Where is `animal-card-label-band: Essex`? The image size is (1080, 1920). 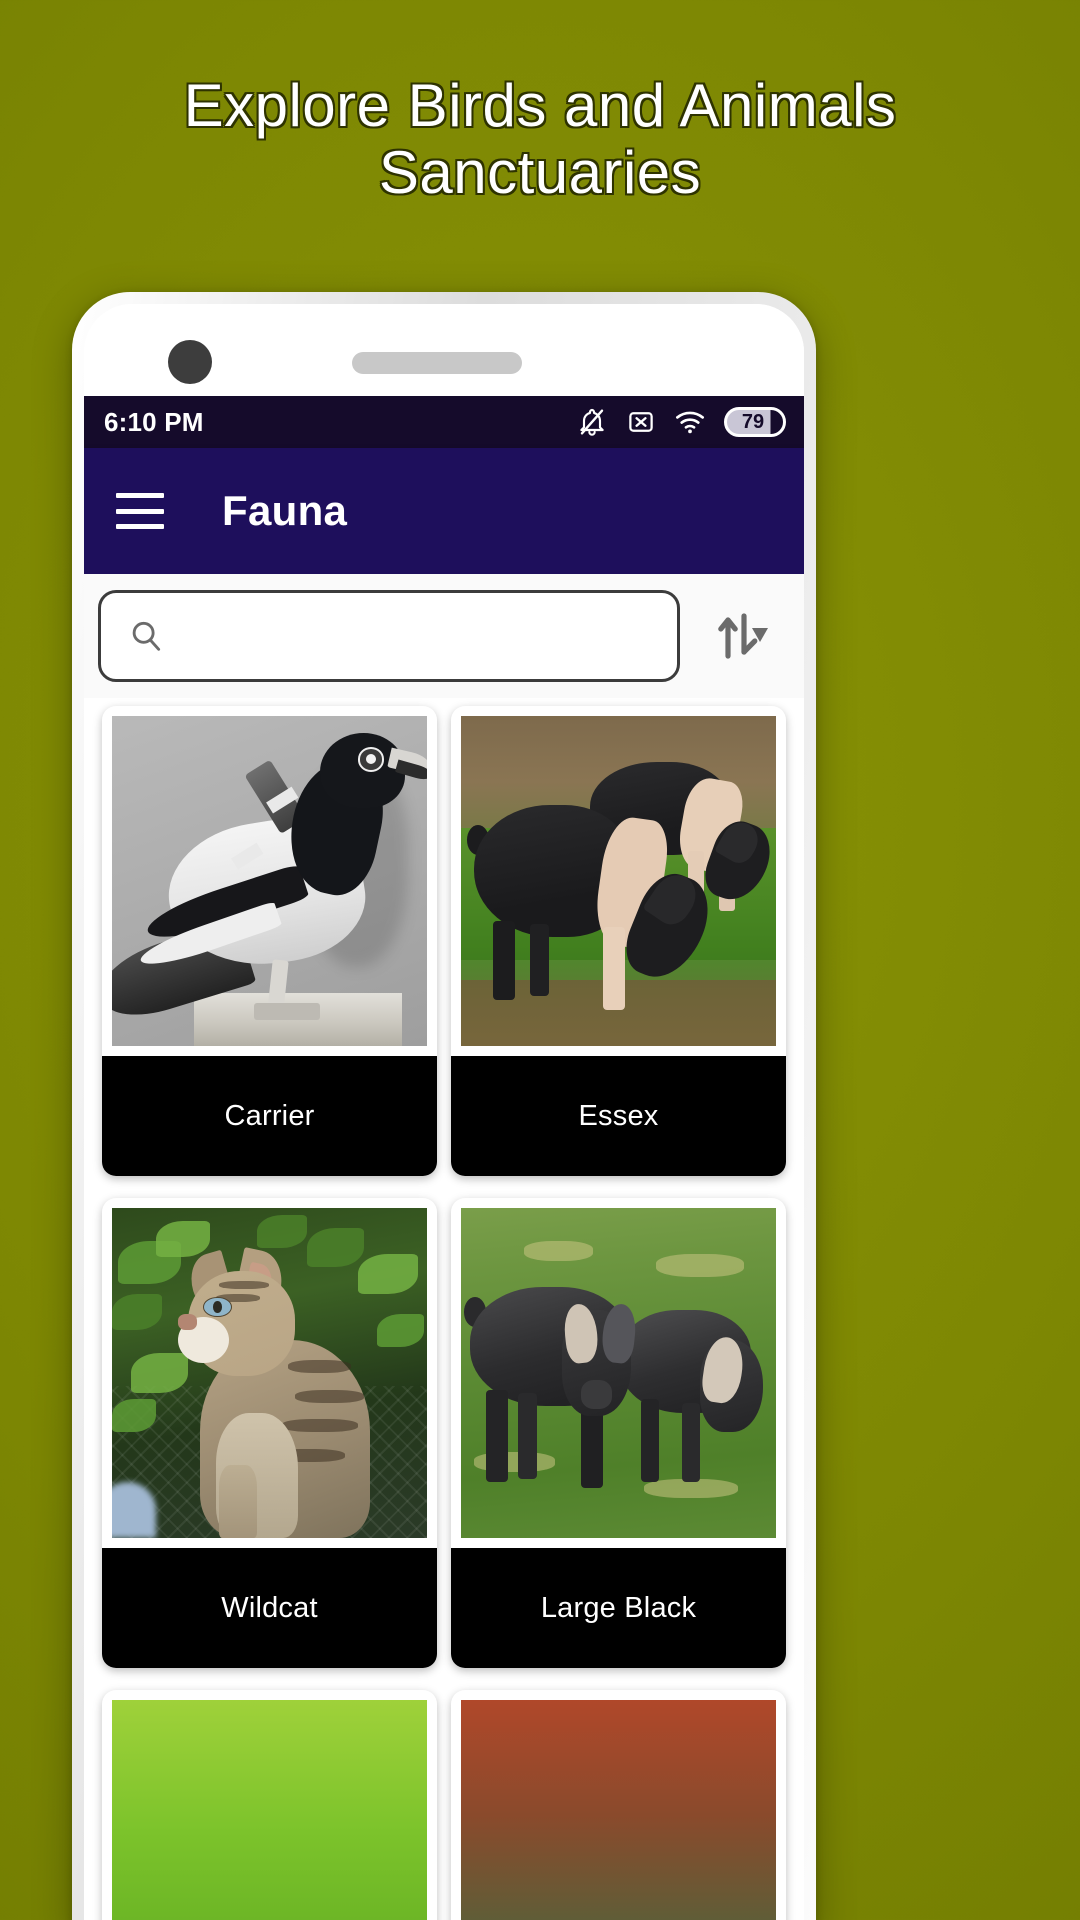 animal-card-label-band: Essex is located at coordinates (618, 1116).